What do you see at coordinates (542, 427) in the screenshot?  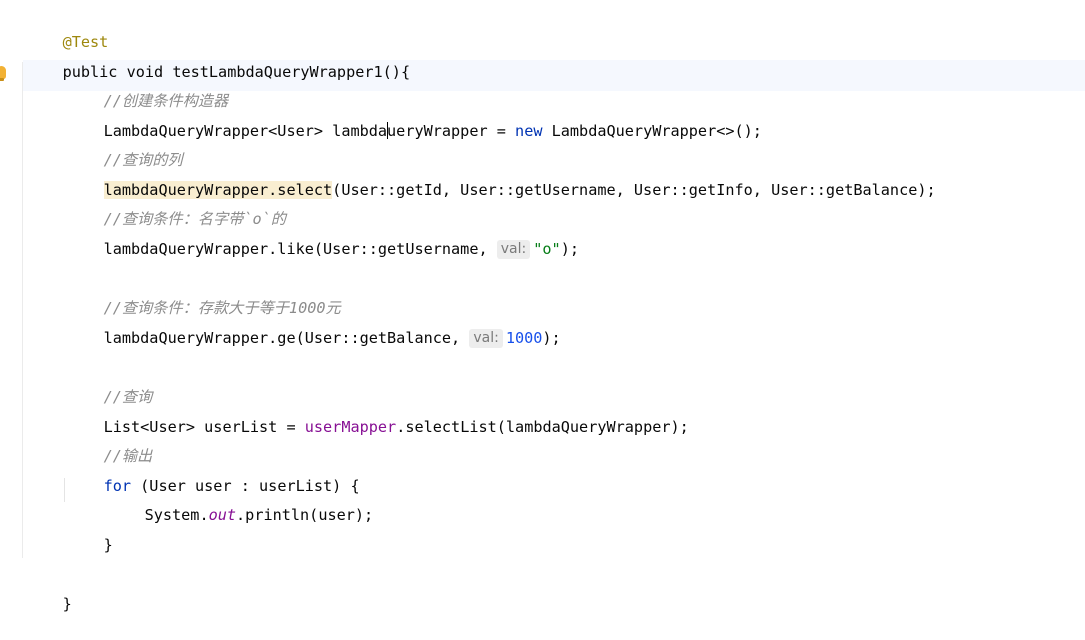 I see `code-text: .selectList(lambdaQueryWrapper);` at bounding box center [542, 427].